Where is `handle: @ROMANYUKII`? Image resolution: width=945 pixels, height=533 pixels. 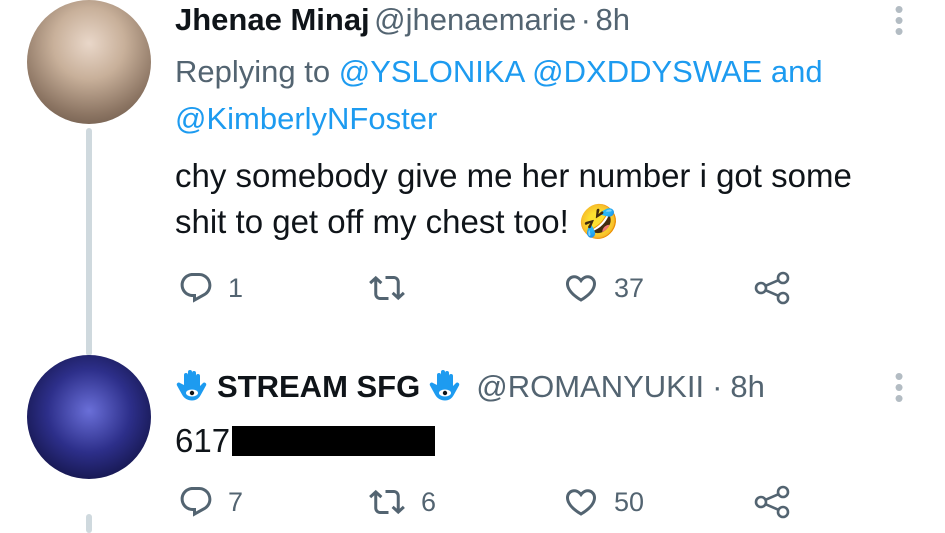 handle: @ROMANYUKII is located at coordinates (590, 387).